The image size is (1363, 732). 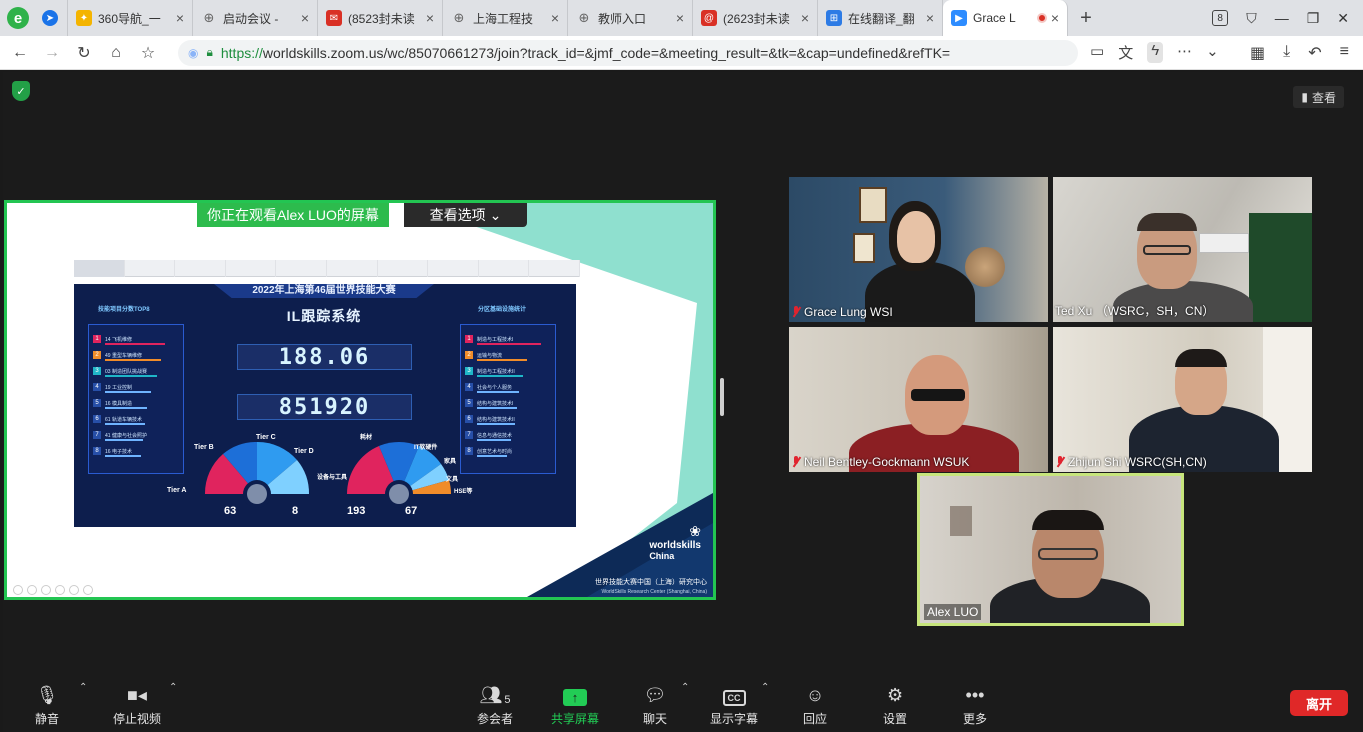 What do you see at coordinates (137, 704) in the screenshot?
I see `stop-video-button: ■◂ 停止视频` at bounding box center [137, 704].